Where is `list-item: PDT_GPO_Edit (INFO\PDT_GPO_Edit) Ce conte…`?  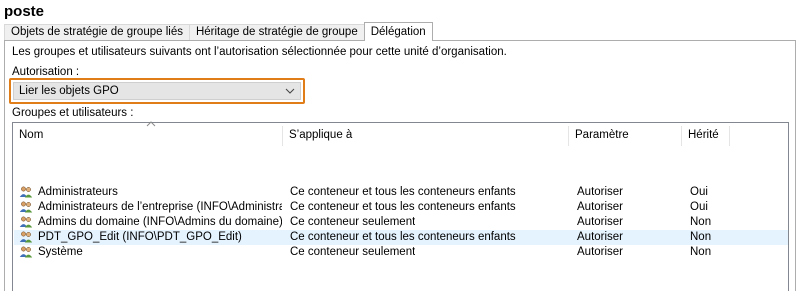
list-item: PDT_GPO_Edit (INFO\PDT_GPO_Edit) Ce conte… is located at coordinates (401, 237).